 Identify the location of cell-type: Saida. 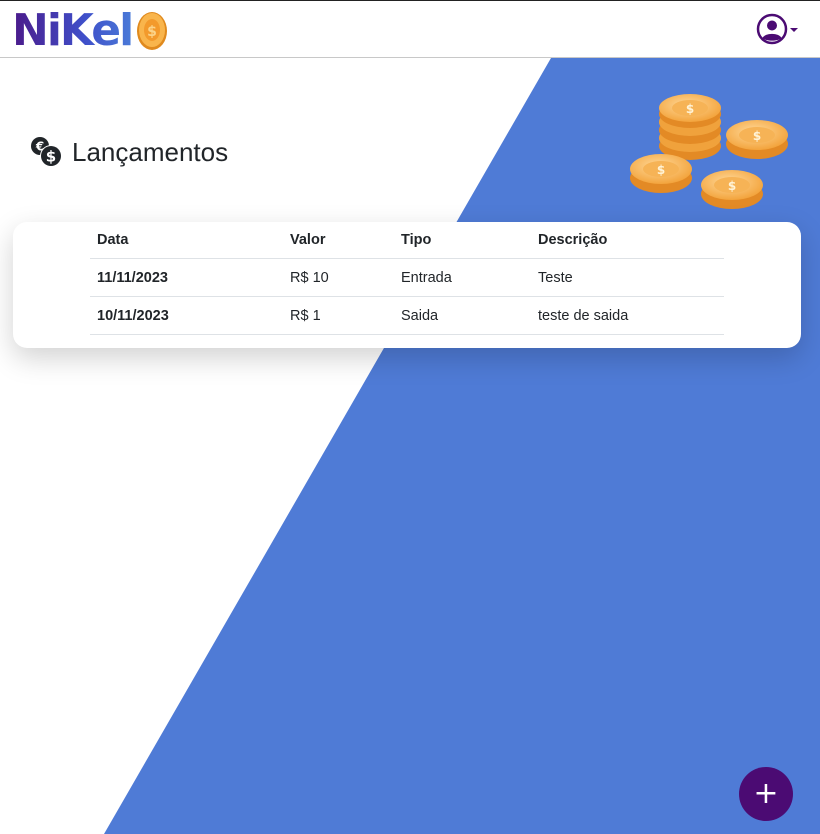
(462, 315).